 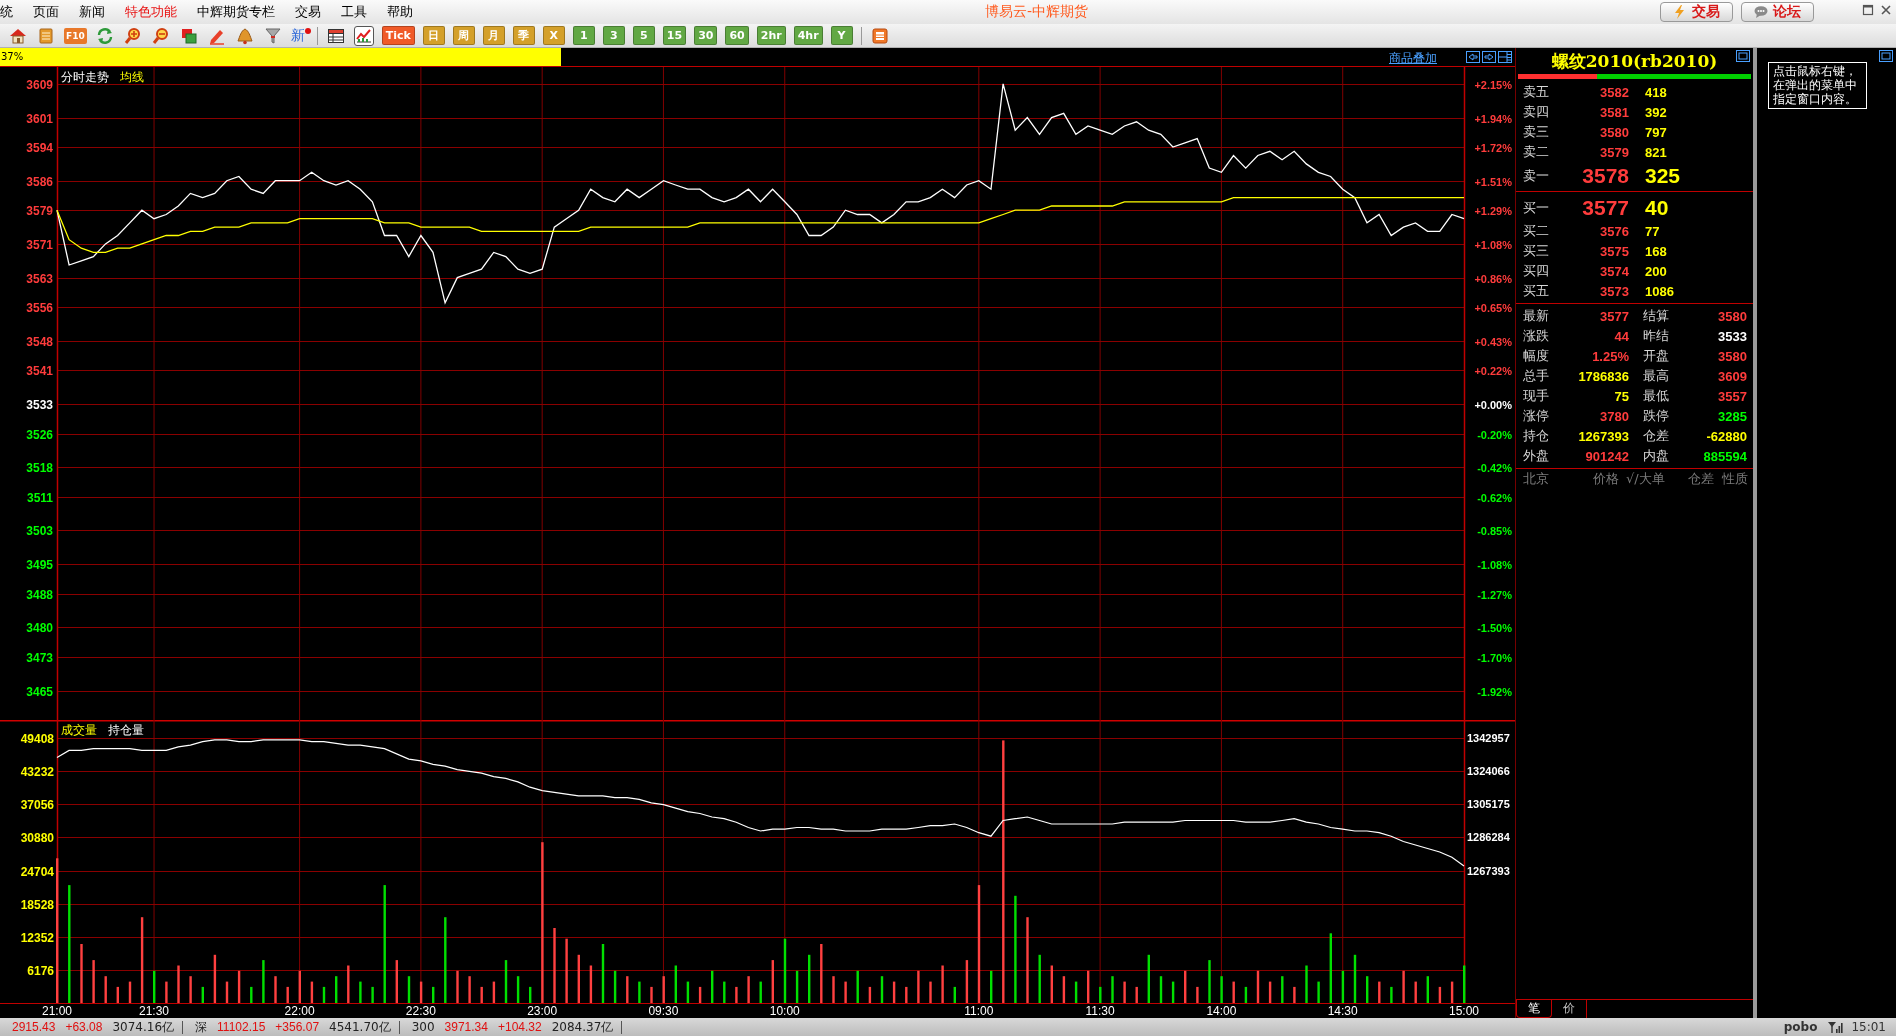 What do you see at coordinates (1605, 175) in the screenshot?
I see `price-value: 3578` at bounding box center [1605, 175].